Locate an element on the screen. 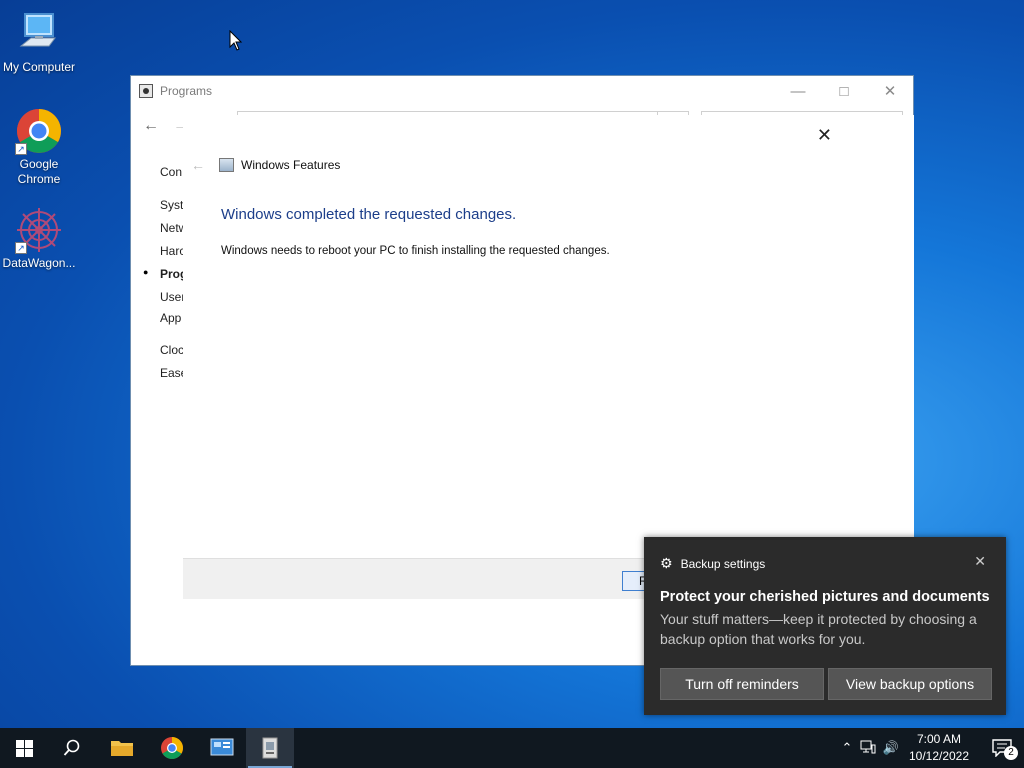  desktop-icon-my-computer: My Computer is located at coordinates (39, 42).